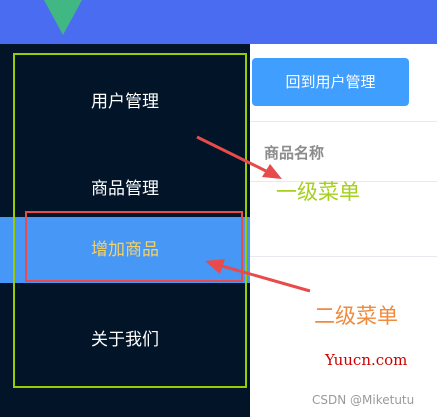  I want to click on column-header-product-name: 商品名称, so click(294, 153).